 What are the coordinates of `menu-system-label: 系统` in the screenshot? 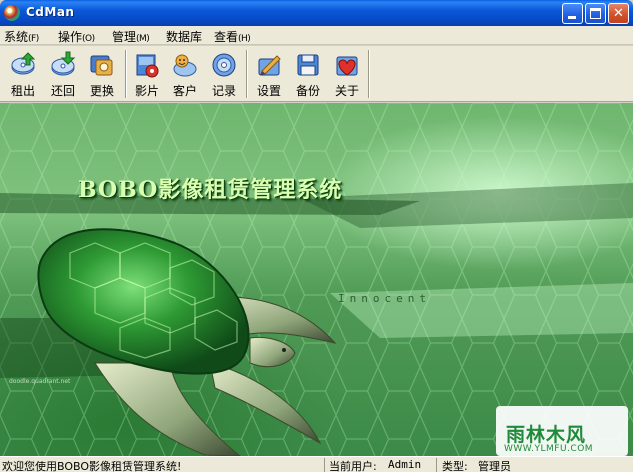 It's located at (16, 37).